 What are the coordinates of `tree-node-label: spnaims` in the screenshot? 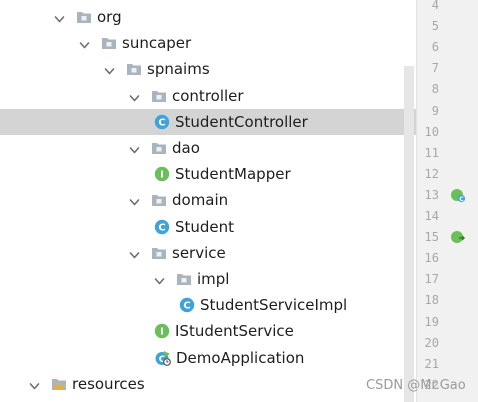 It's located at (178, 69).